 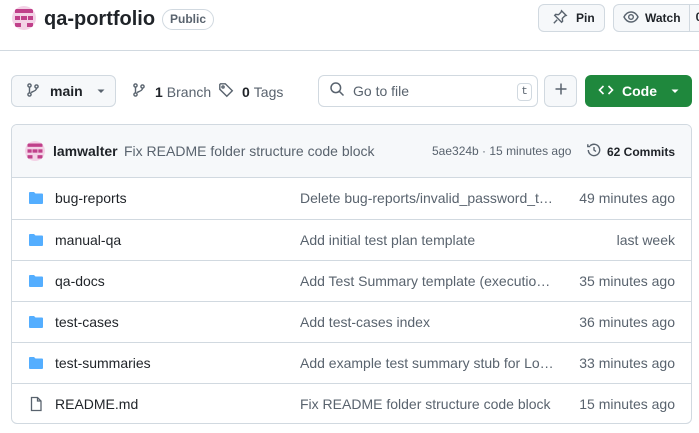 What do you see at coordinates (91, 198) in the screenshot?
I see `file-name-link: bug-reports` at bounding box center [91, 198].